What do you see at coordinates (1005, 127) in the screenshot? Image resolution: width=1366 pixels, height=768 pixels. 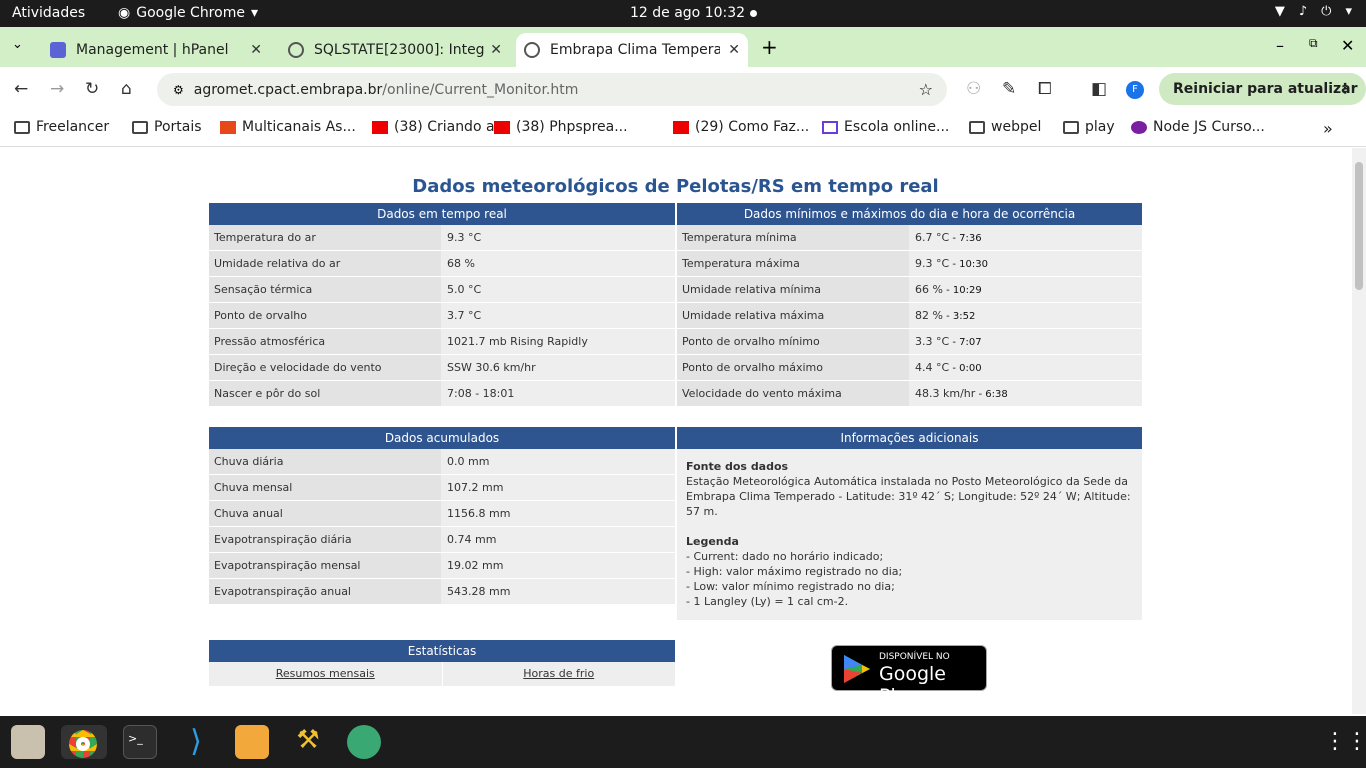 I see `bookmark-folder: webpel` at bounding box center [1005, 127].